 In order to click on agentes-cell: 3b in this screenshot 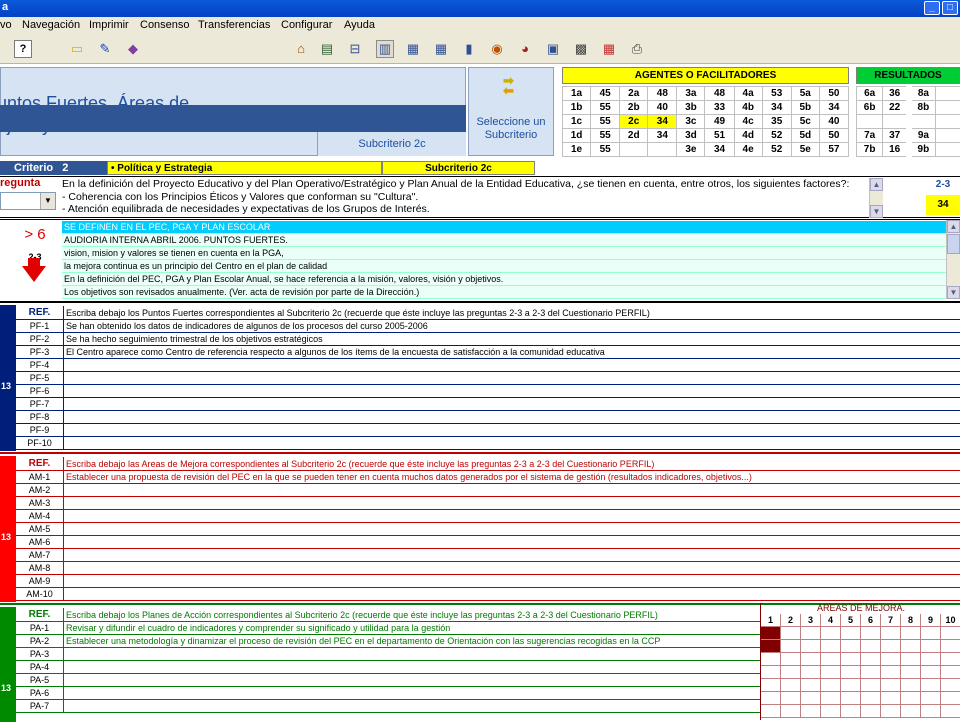, I will do `click(691, 107)`.